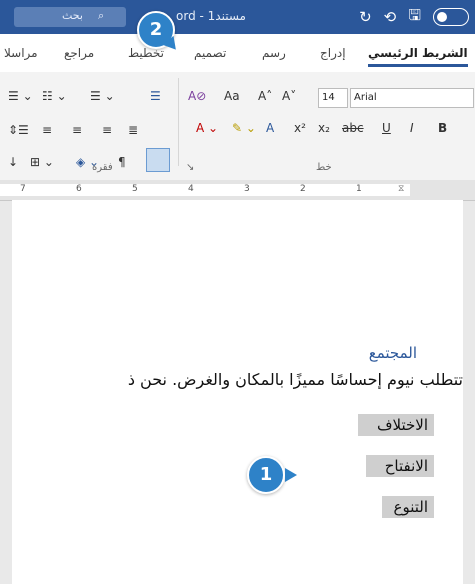 The image size is (475, 584). I want to click on strikethrough-button: abc, so click(353, 128).